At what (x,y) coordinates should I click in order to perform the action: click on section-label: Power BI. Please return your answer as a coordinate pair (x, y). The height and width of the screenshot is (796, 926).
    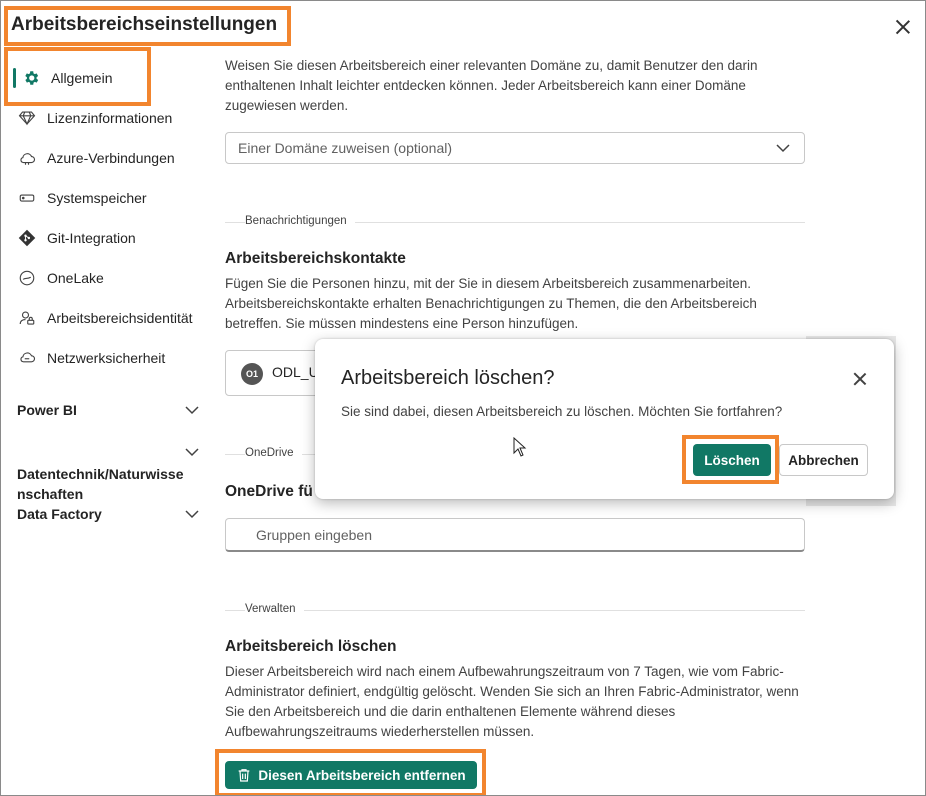
    Looking at the image, I should click on (47, 410).